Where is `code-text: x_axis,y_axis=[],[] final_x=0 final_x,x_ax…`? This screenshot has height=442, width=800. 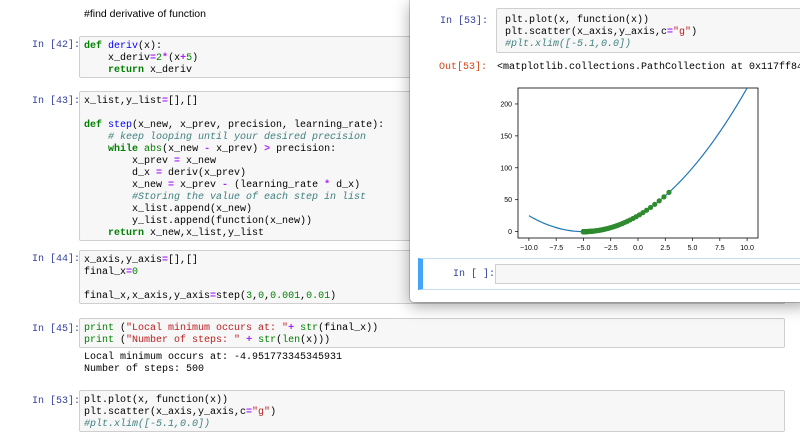 code-text: x_axis,y_axis=[],[] final_x=0 final_x,x_ax… is located at coordinates (210, 279).